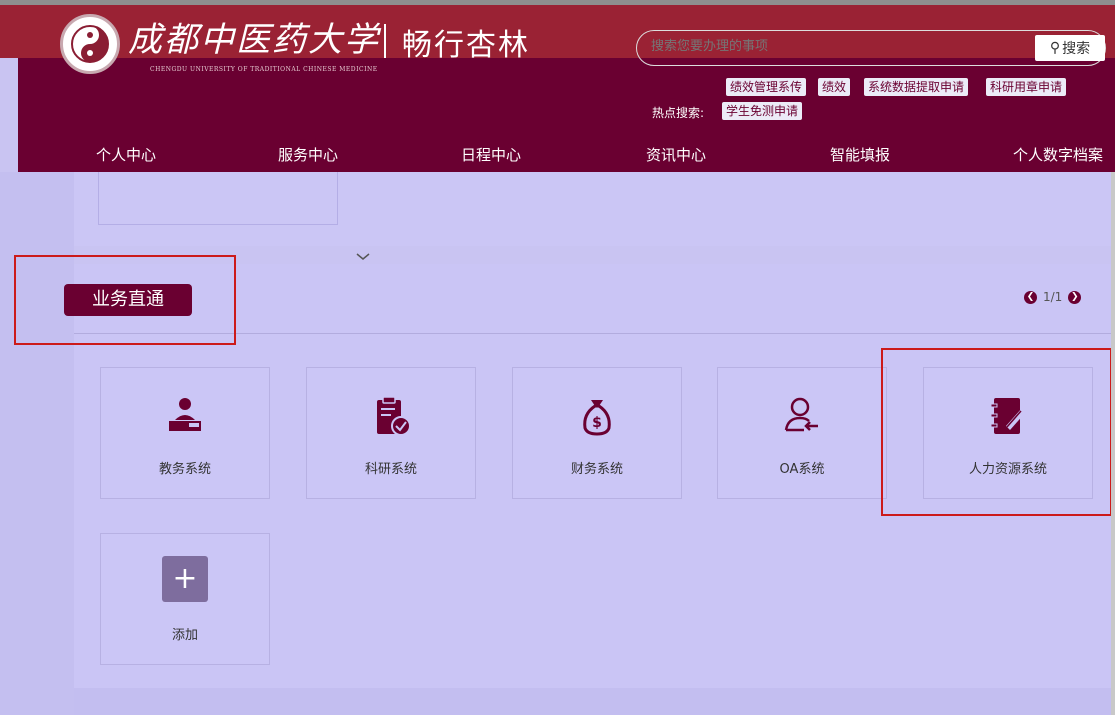 The width and height of the screenshot is (1115, 715). Describe the element at coordinates (592, 209) in the screenshot. I see `previous-panel` at that location.